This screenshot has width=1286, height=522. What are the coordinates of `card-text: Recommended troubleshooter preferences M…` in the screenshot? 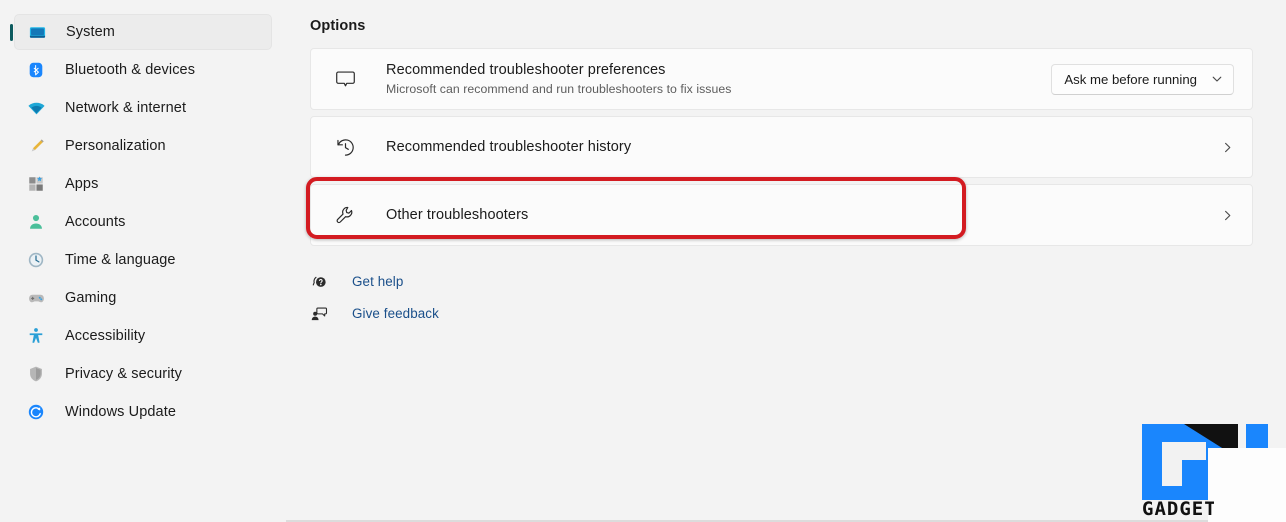 It's located at (718, 79).